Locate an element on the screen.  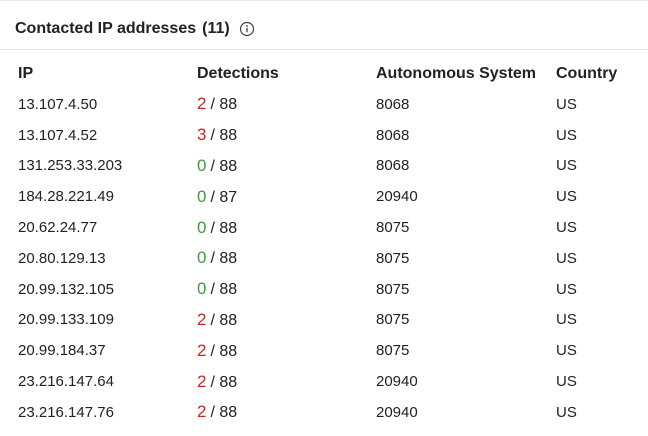
column-header-ip: IP is located at coordinates (98, 74).